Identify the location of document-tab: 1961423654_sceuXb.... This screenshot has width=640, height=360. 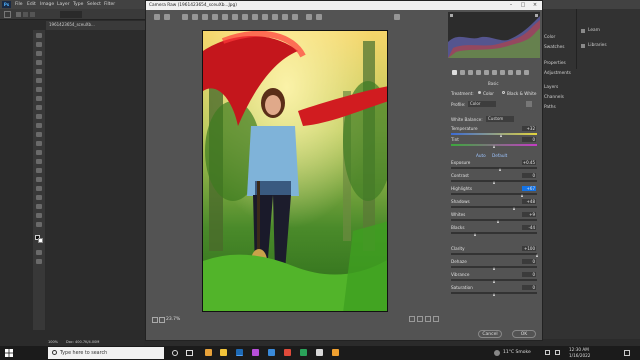
(96, 25).